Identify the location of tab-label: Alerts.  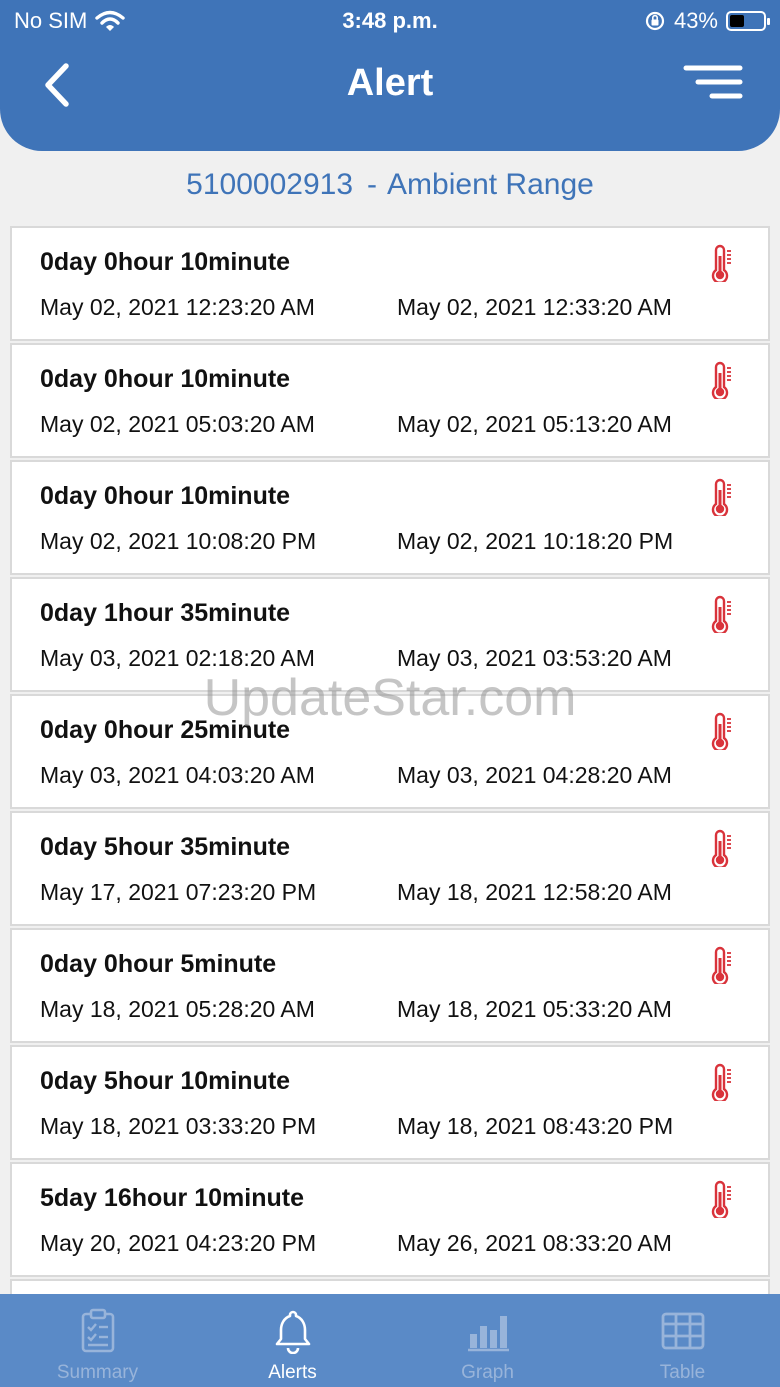
(292, 1372).